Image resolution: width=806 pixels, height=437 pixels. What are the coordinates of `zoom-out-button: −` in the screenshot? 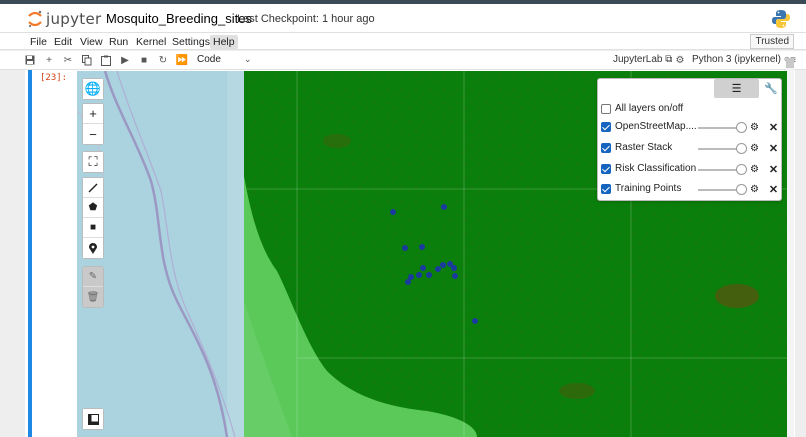 It's located at (93, 134).